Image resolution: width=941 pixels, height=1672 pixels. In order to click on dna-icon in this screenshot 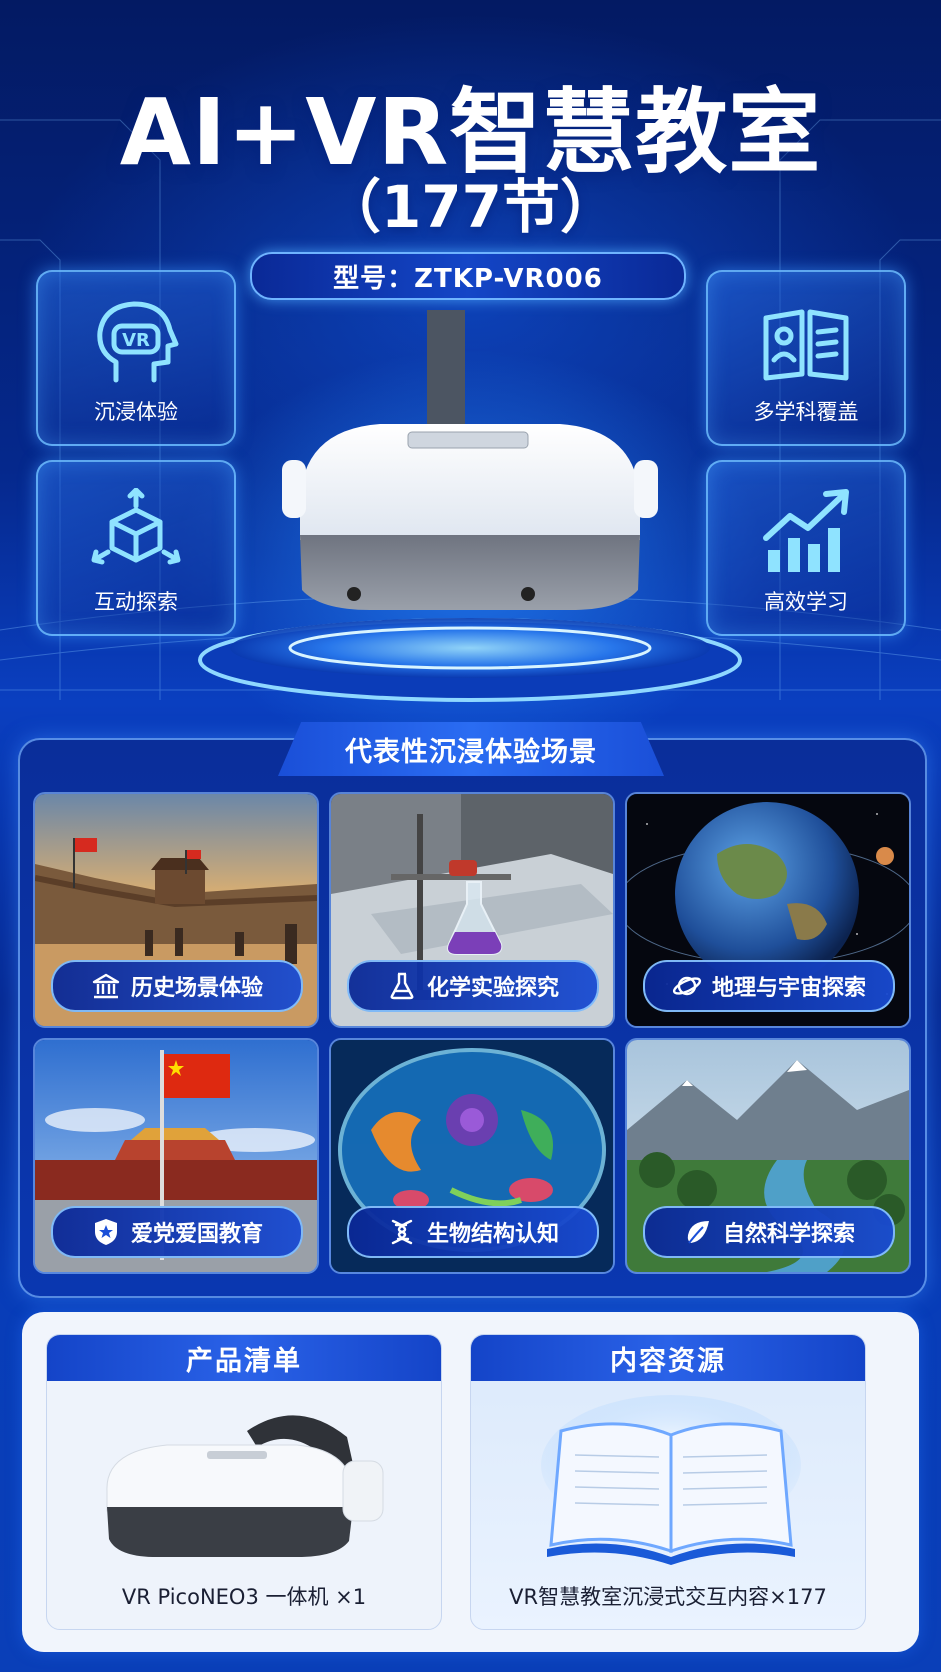, I will do `click(402, 1232)`.